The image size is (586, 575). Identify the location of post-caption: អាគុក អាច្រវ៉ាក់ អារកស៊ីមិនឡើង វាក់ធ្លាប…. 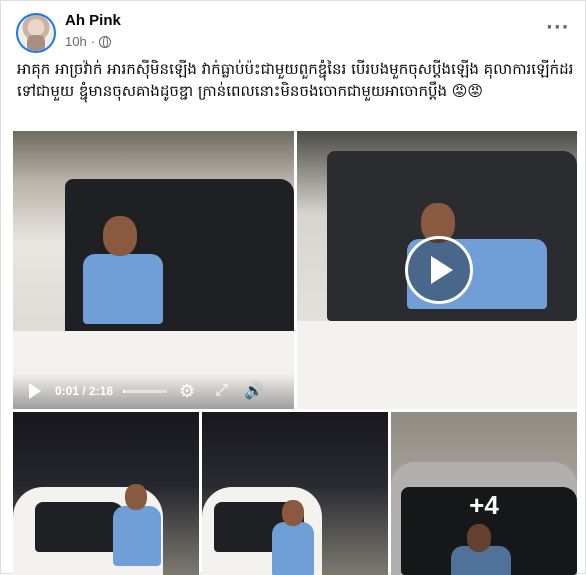
(295, 80).